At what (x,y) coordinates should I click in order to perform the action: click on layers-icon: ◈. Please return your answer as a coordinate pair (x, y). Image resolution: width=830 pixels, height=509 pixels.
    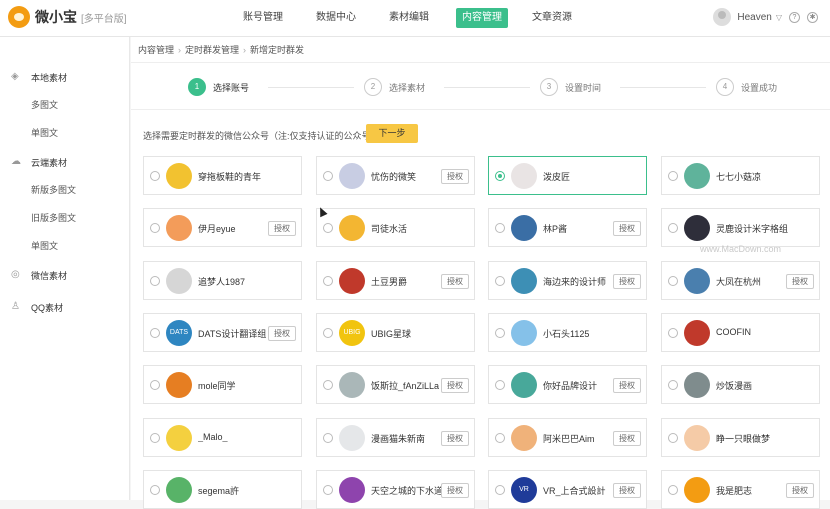
    Looking at the image, I should click on (15, 76).